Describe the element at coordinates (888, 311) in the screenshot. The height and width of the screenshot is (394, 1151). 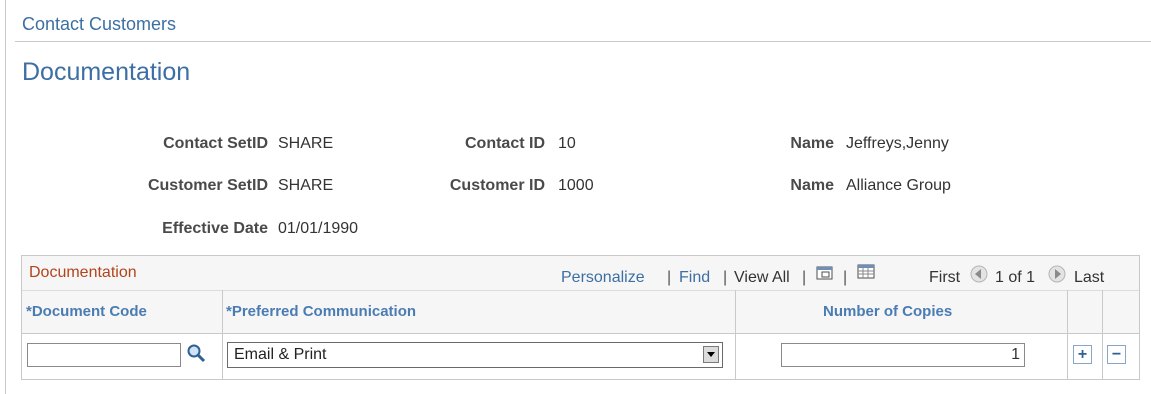
I see `number-of-copies-header: Number of Copies` at that location.